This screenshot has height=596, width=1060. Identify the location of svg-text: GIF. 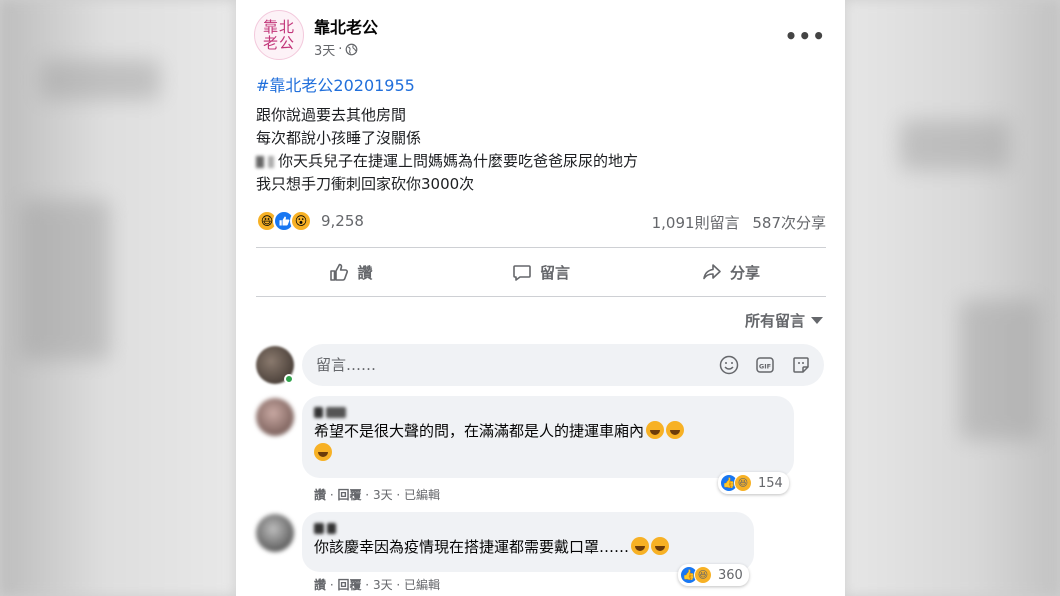
(765, 367).